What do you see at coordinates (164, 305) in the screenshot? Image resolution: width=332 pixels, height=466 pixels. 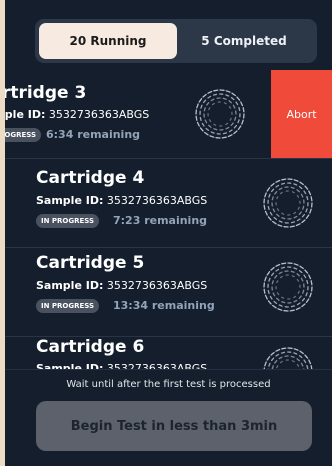 I see `time-remaining: 13:34 remaining` at bounding box center [164, 305].